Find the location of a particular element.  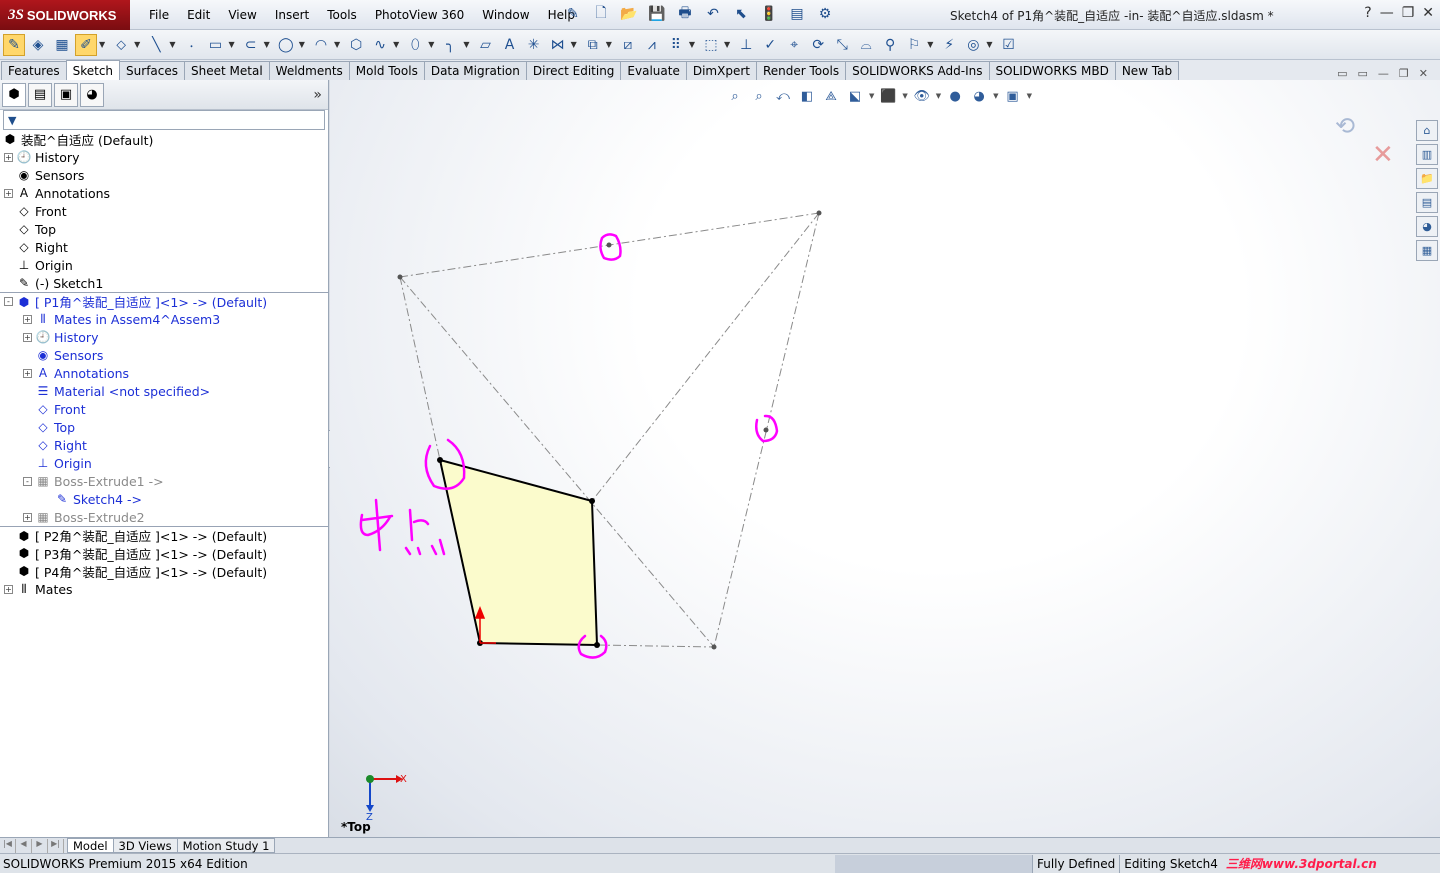

rapid-sketch-icon: ⟳ is located at coordinates (818, 45).